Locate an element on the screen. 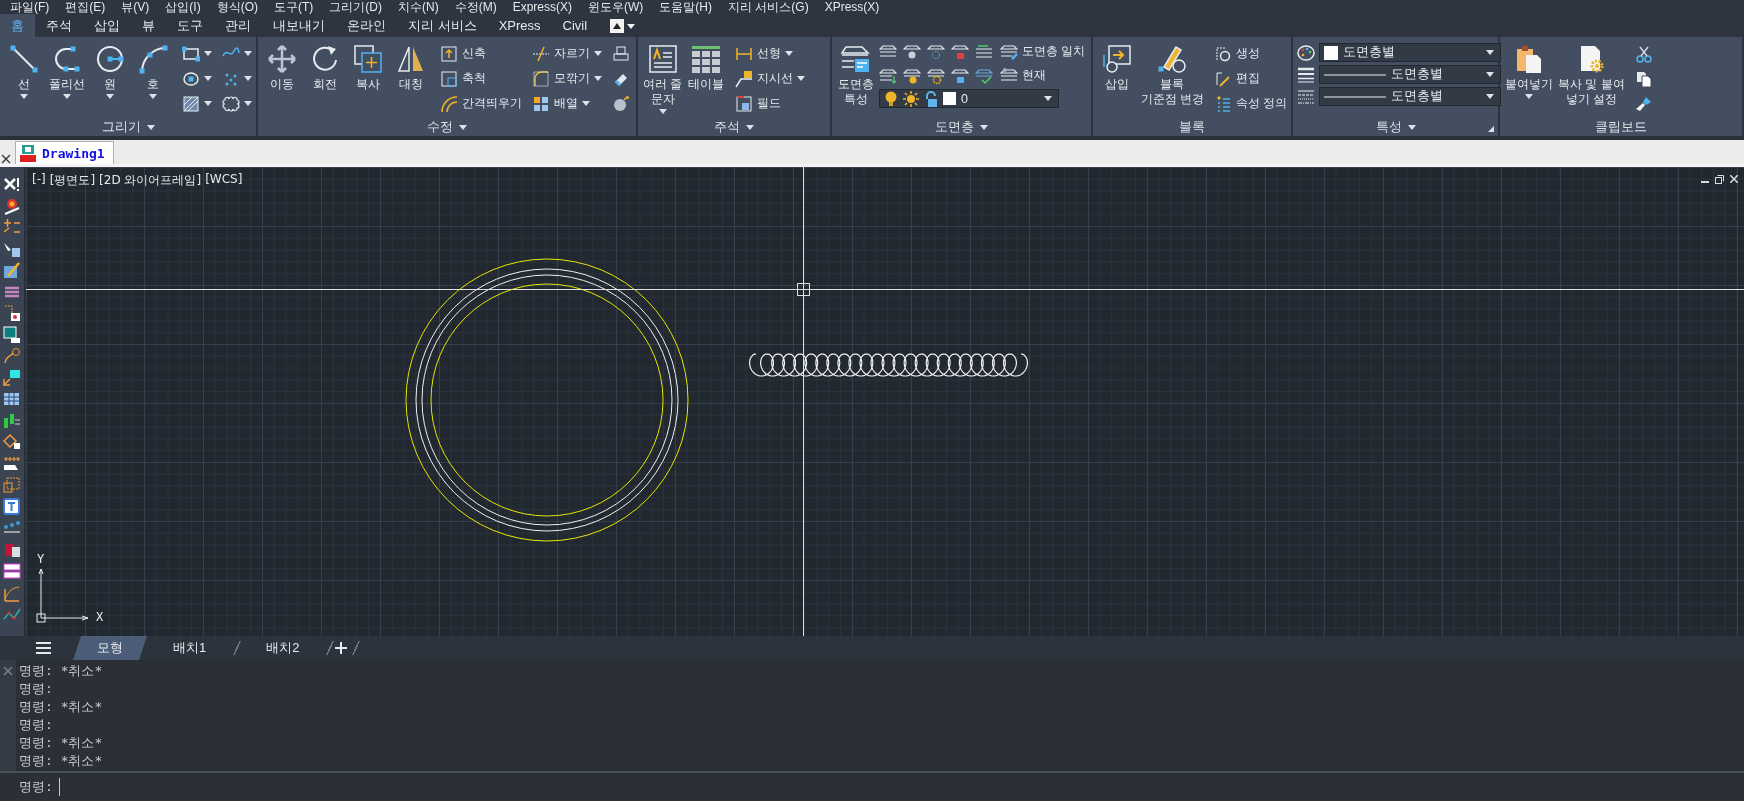 This screenshot has width=1744, height=801. tool-button: 모깎기 is located at coordinates (567, 78).